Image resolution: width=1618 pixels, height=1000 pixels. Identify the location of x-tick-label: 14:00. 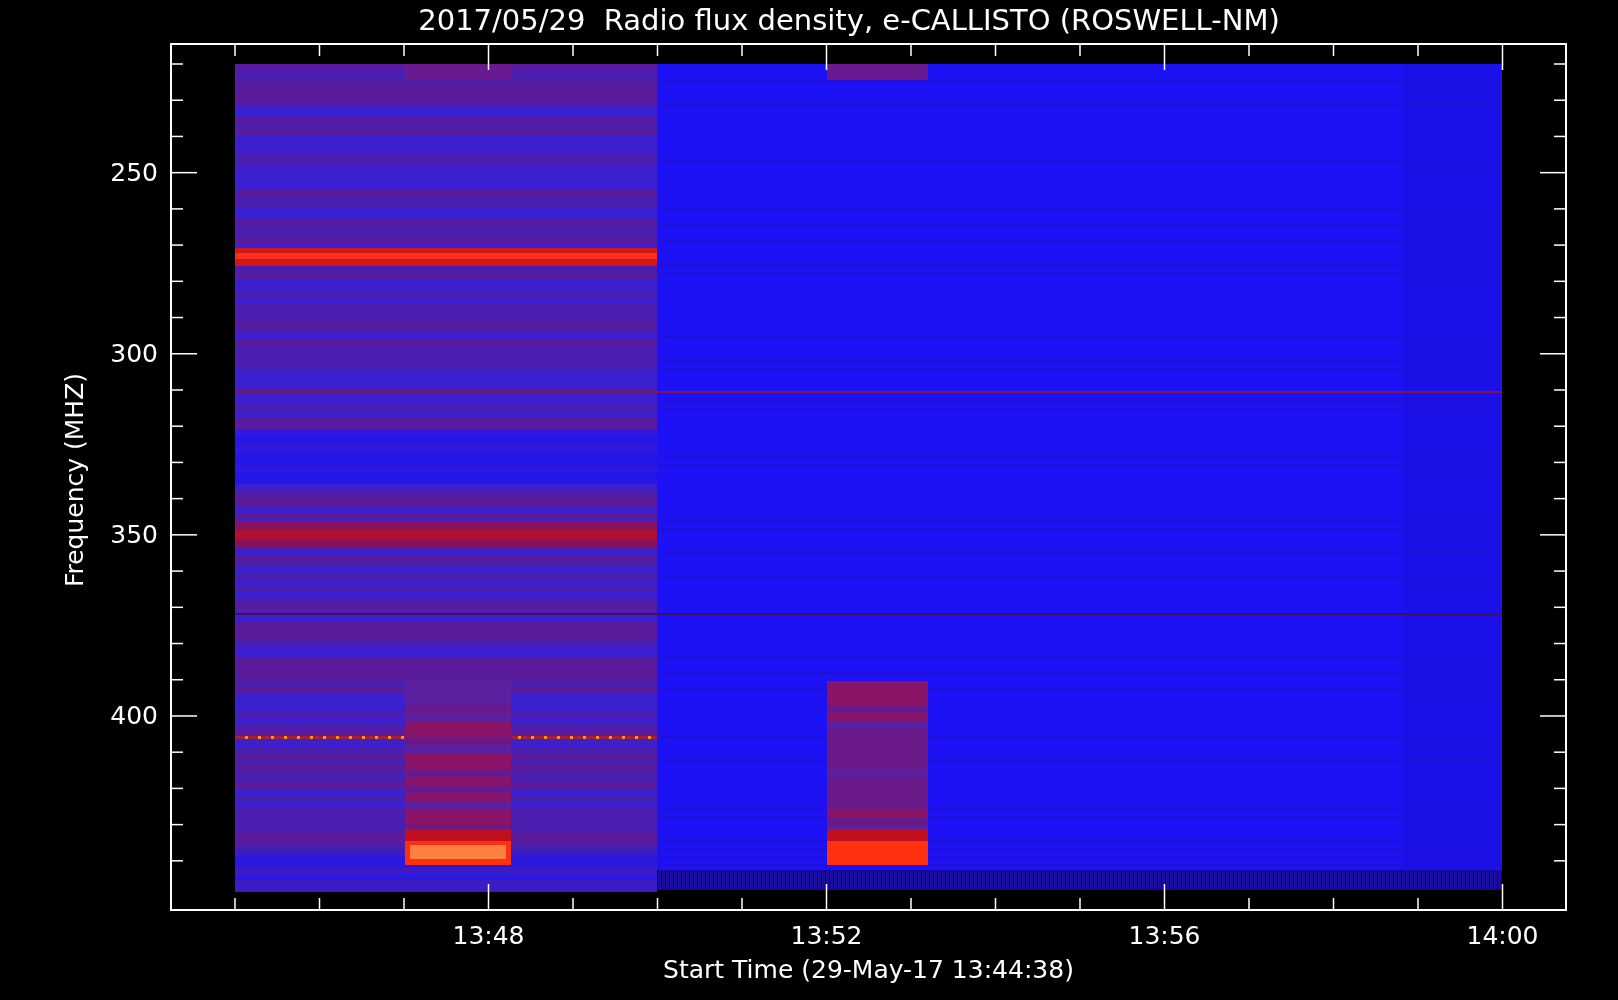
(1502, 936).